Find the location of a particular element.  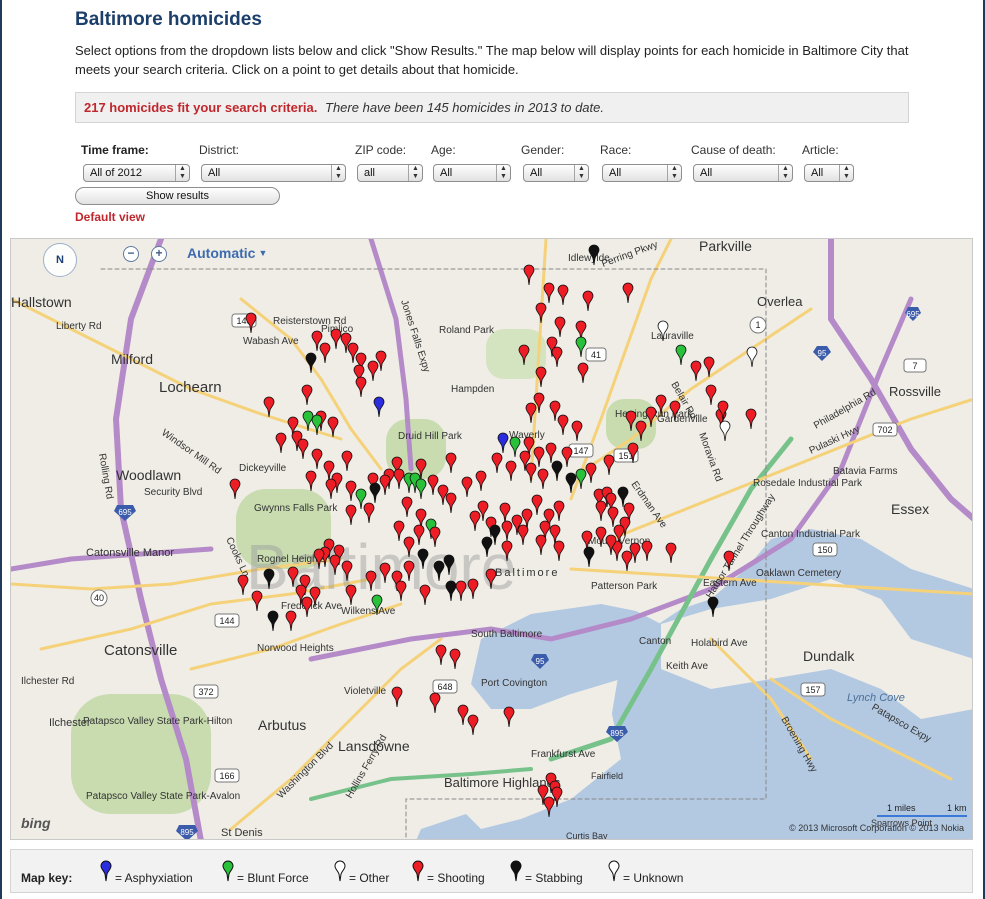

gender-select: All ▲ ▼ is located at coordinates (556, 173).